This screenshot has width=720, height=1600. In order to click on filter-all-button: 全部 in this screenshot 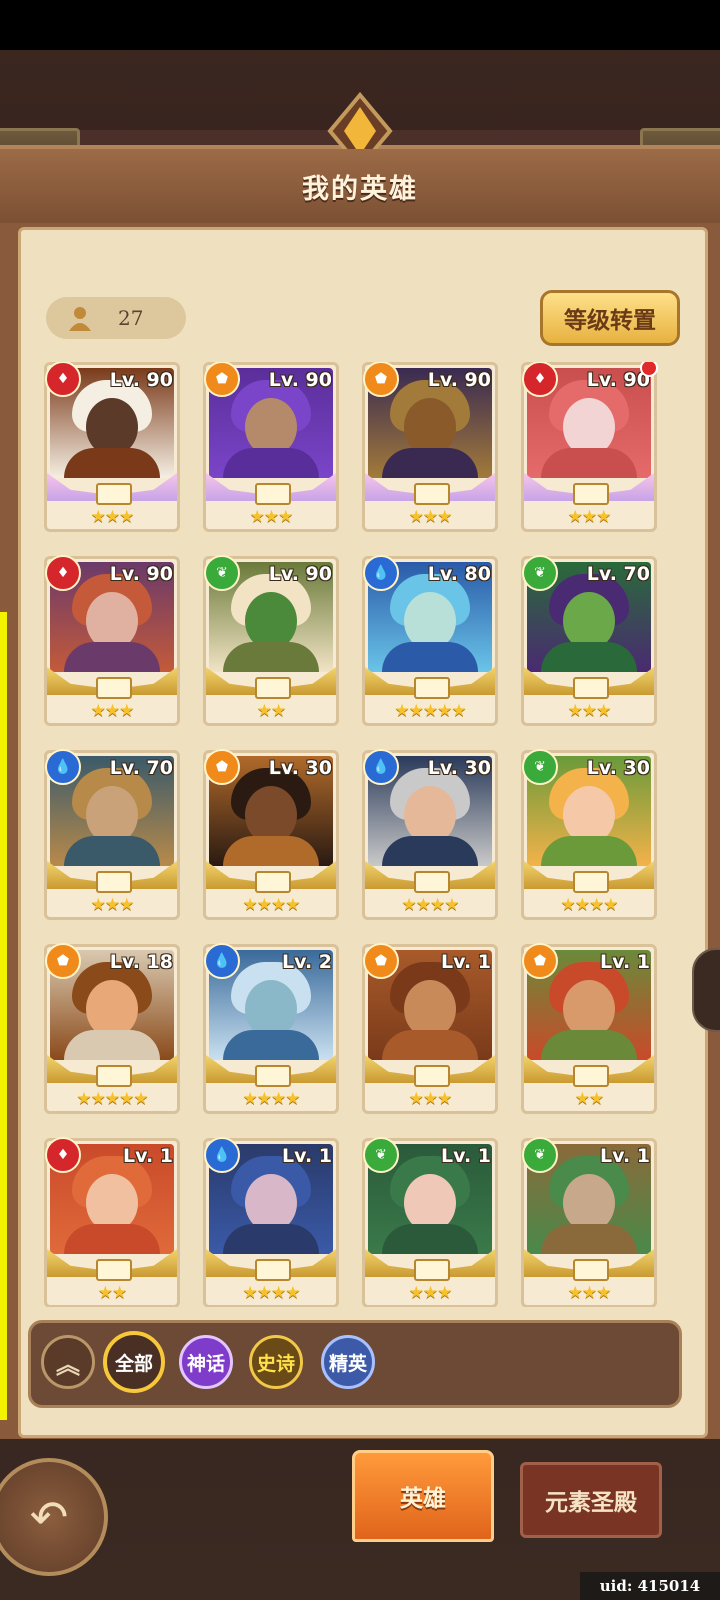, I will do `click(134, 1362)`.